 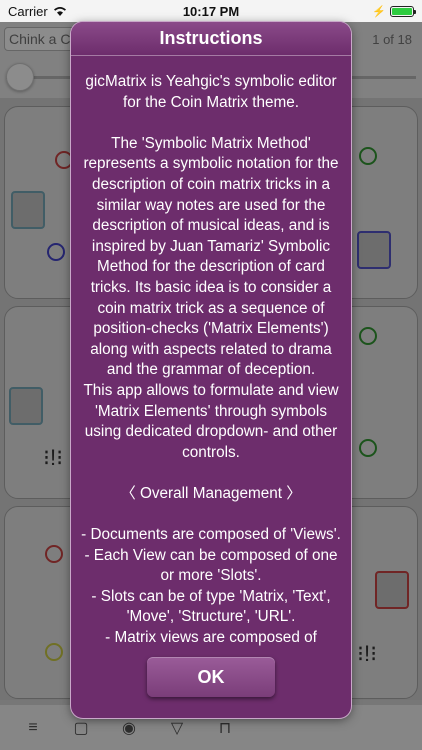 What do you see at coordinates (211, 535) in the screenshot?
I see `list-item: - Documents are composed of 'Views'.` at bounding box center [211, 535].